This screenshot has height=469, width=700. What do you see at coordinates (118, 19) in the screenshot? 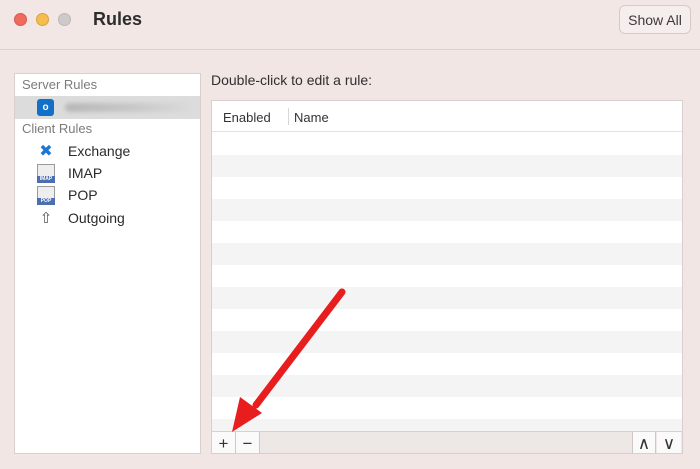
I see `window-title: Rules` at bounding box center [118, 19].